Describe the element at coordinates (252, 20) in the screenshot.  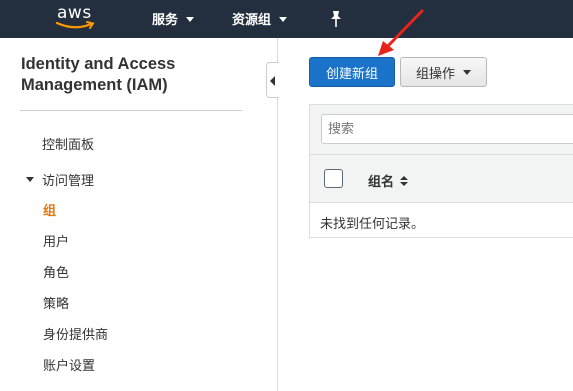
I see `resource-groups-label: 资源组` at that location.